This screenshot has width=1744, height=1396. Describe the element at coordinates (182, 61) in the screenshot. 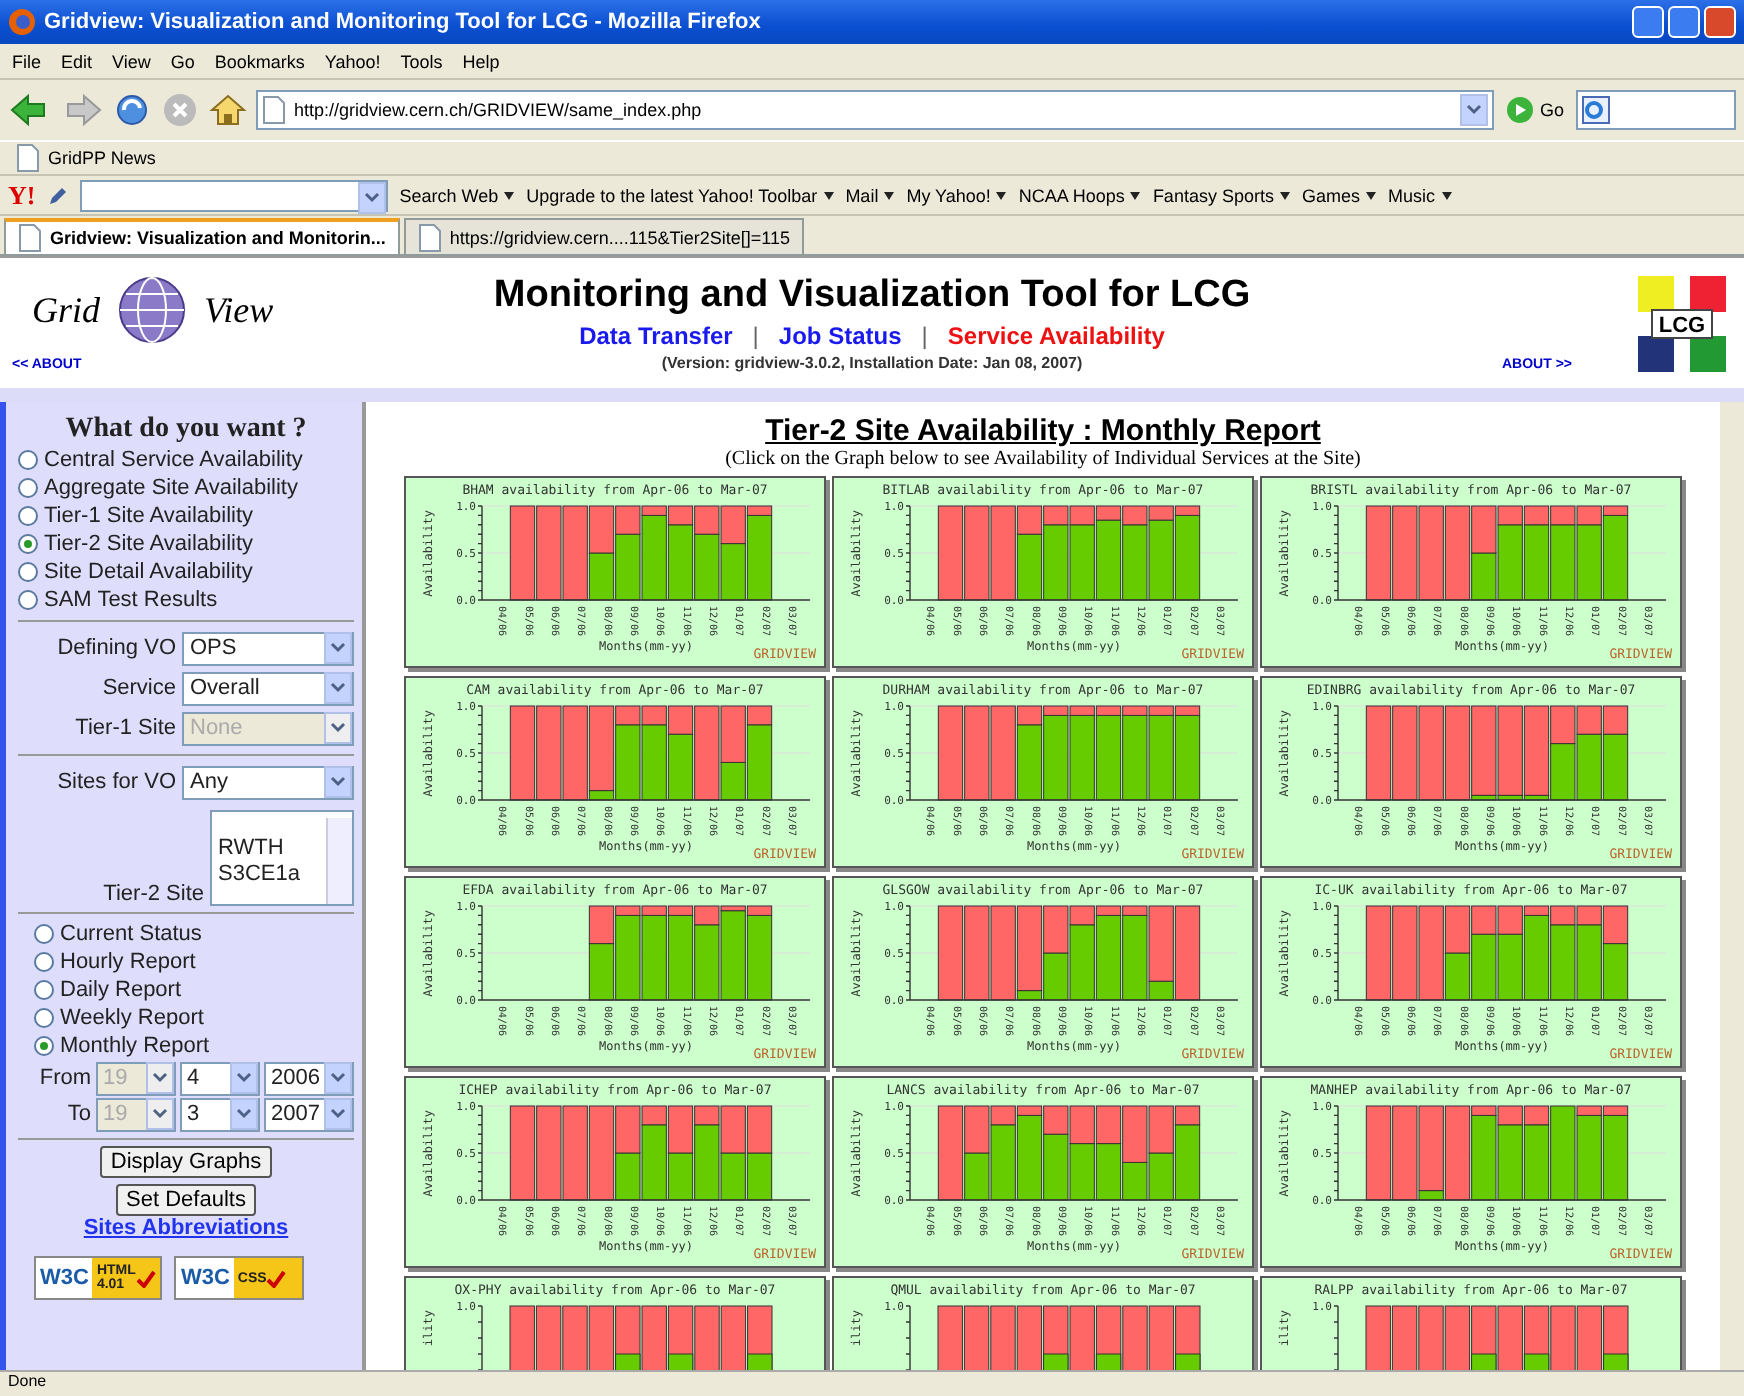

I see `menu-item: Go` at that location.